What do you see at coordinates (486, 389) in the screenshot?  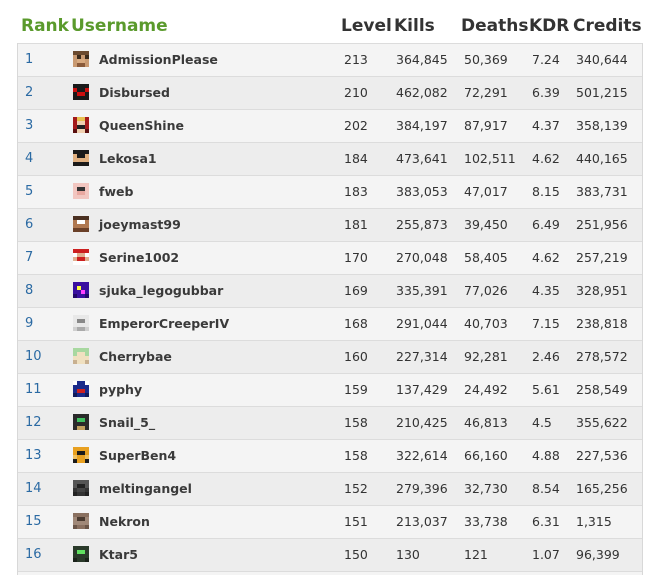 I see `deaths-cell: 24,492` at bounding box center [486, 389].